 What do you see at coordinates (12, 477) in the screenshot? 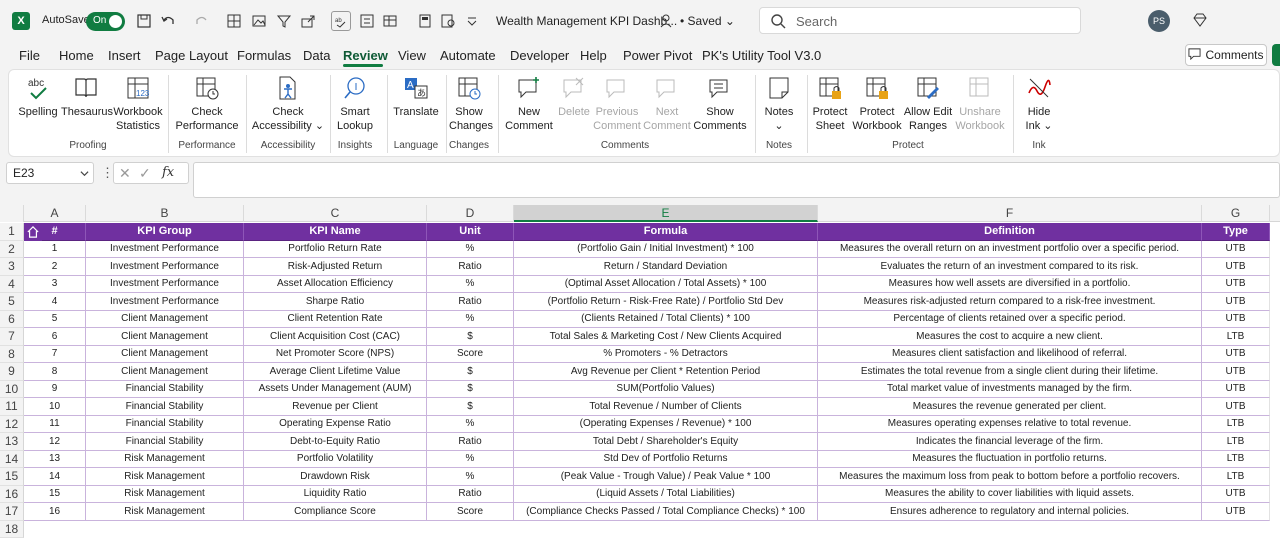
I see `row-header-15: 15` at bounding box center [12, 477].